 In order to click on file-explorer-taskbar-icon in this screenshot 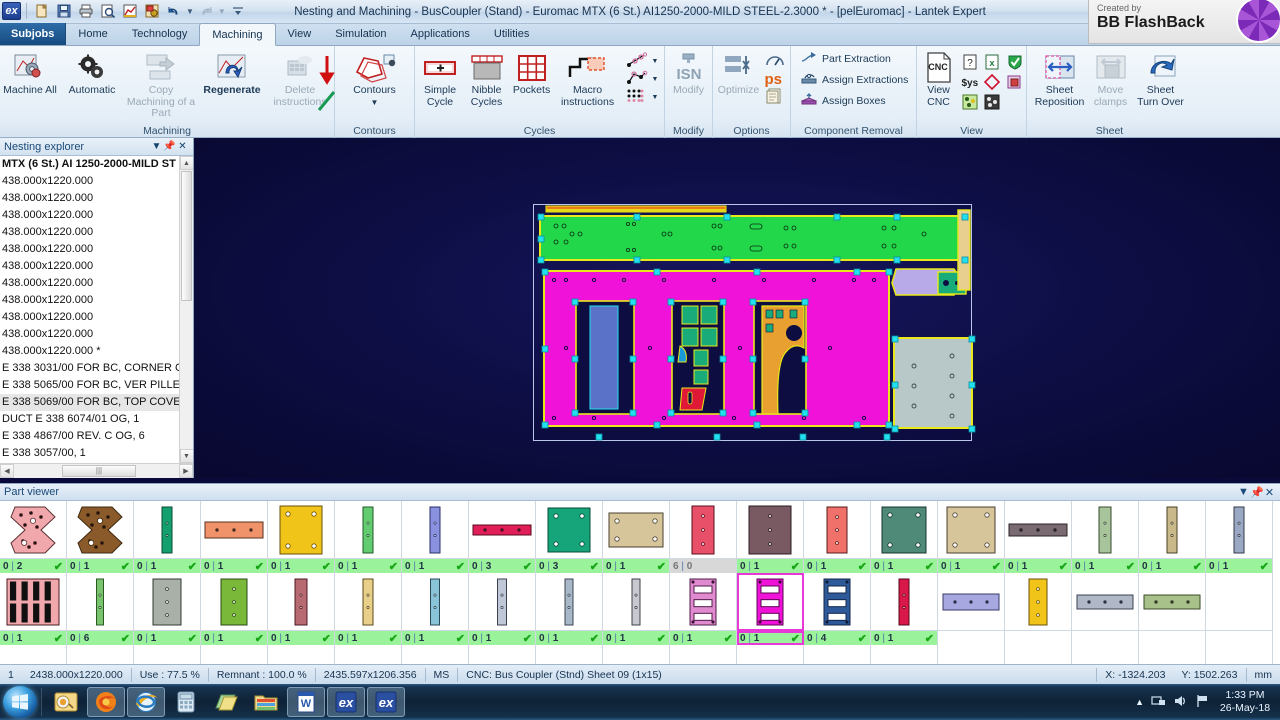, I will do `click(266, 702)`.